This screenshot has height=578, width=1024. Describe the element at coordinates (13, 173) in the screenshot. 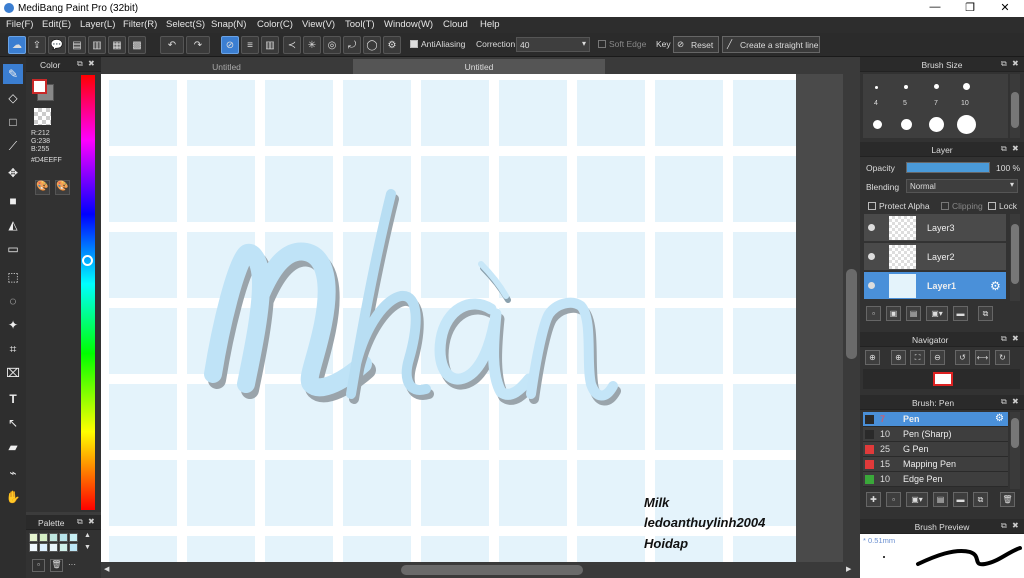

I see `move-tool-icon: ✥` at that location.